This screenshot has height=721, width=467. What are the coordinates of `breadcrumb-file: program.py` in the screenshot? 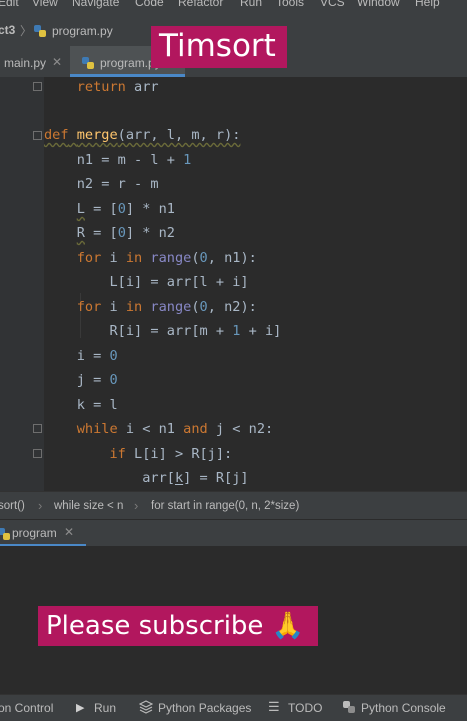 It's located at (82, 31).